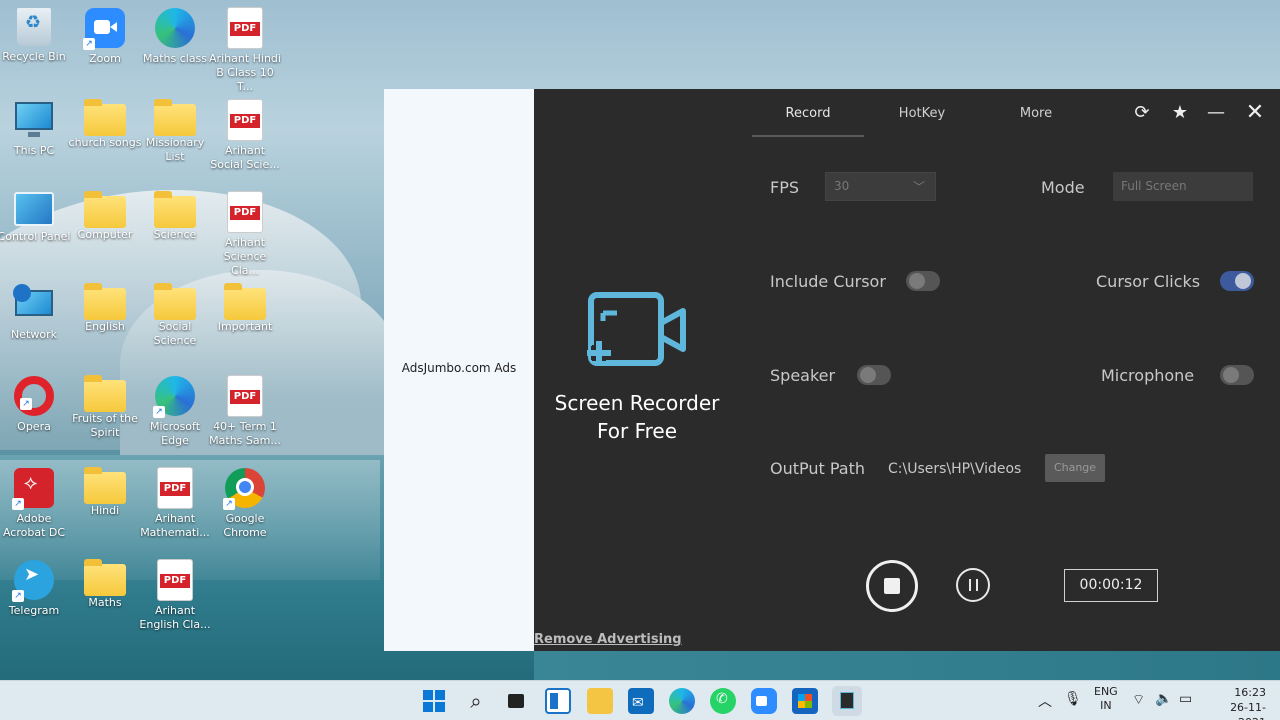  I want to click on video-camera-icon, so click(636, 329).